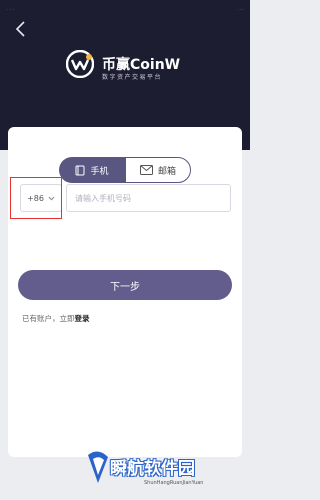 This screenshot has height=500, width=320. I want to click on login-prompt-text: 已有账户，立即, so click(48, 318).